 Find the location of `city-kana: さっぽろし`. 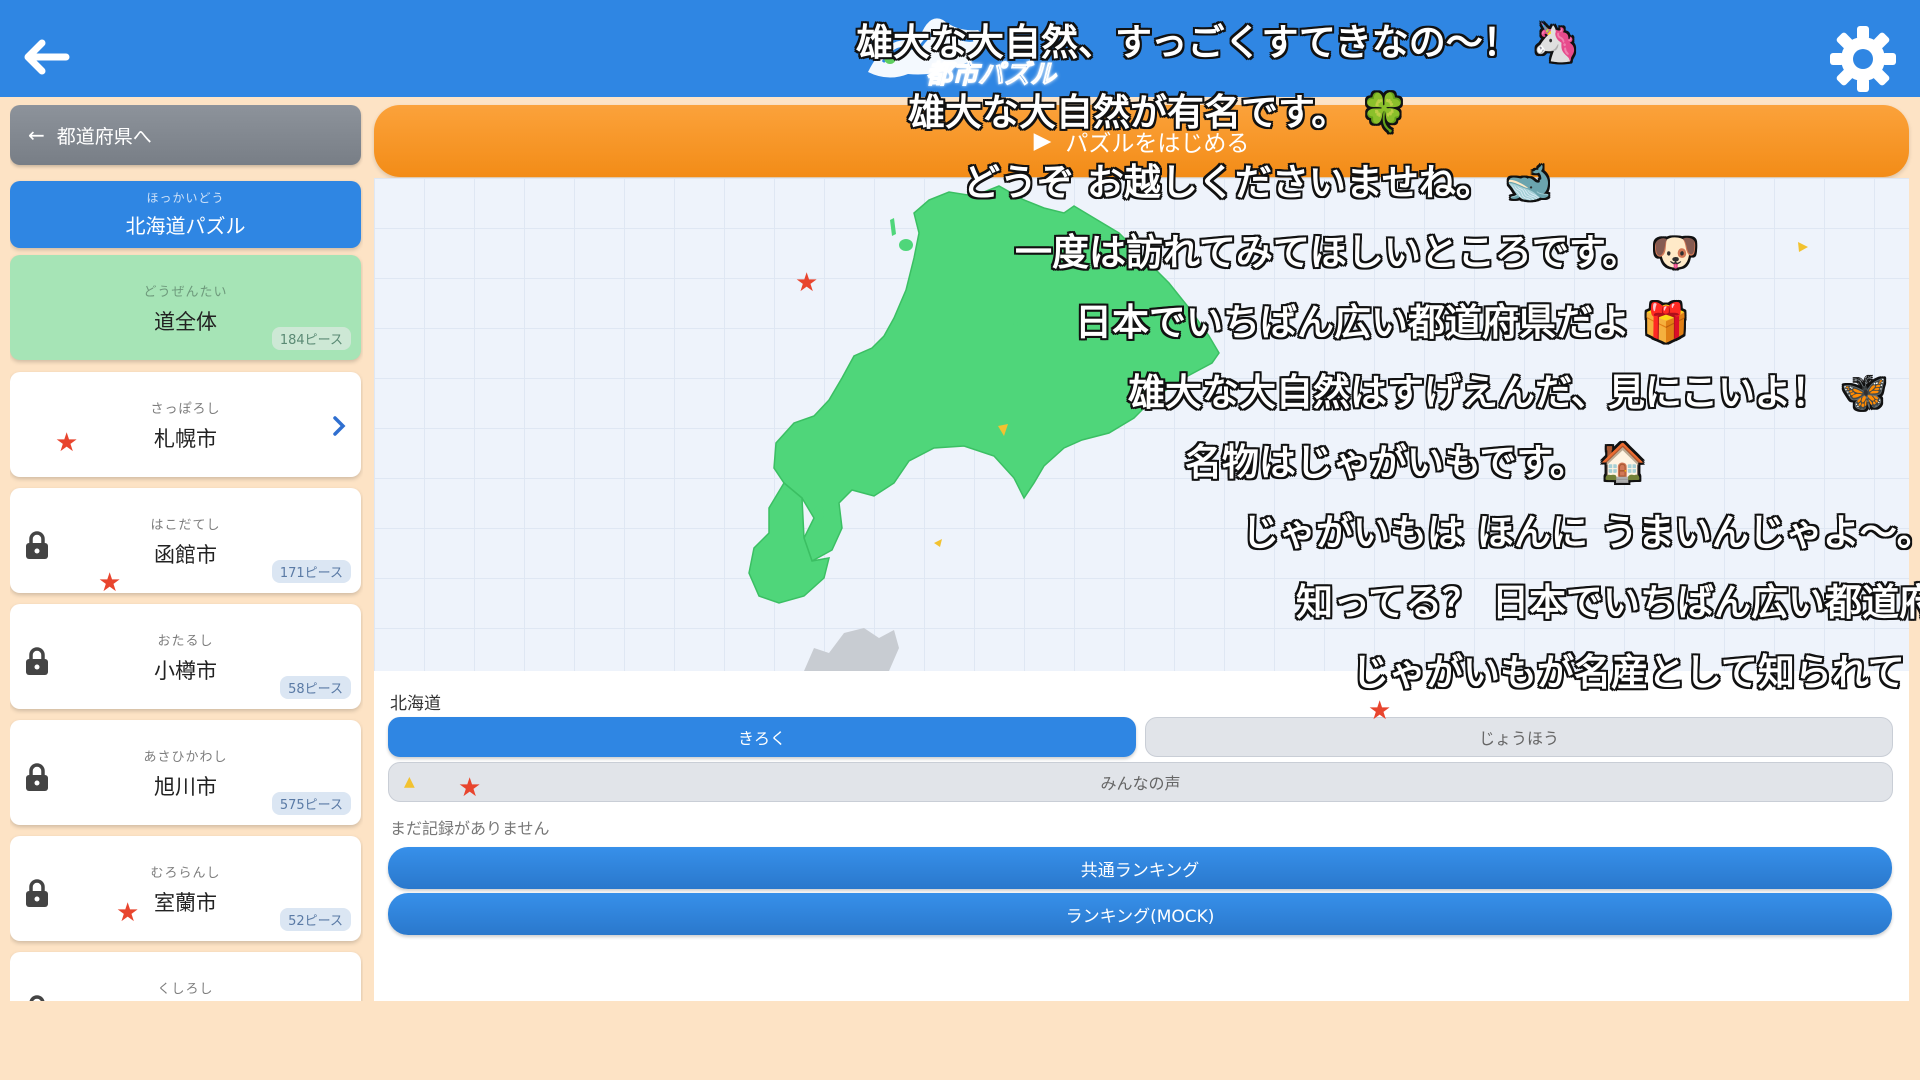

city-kana: さっぽろし is located at coordinates (185, 409).